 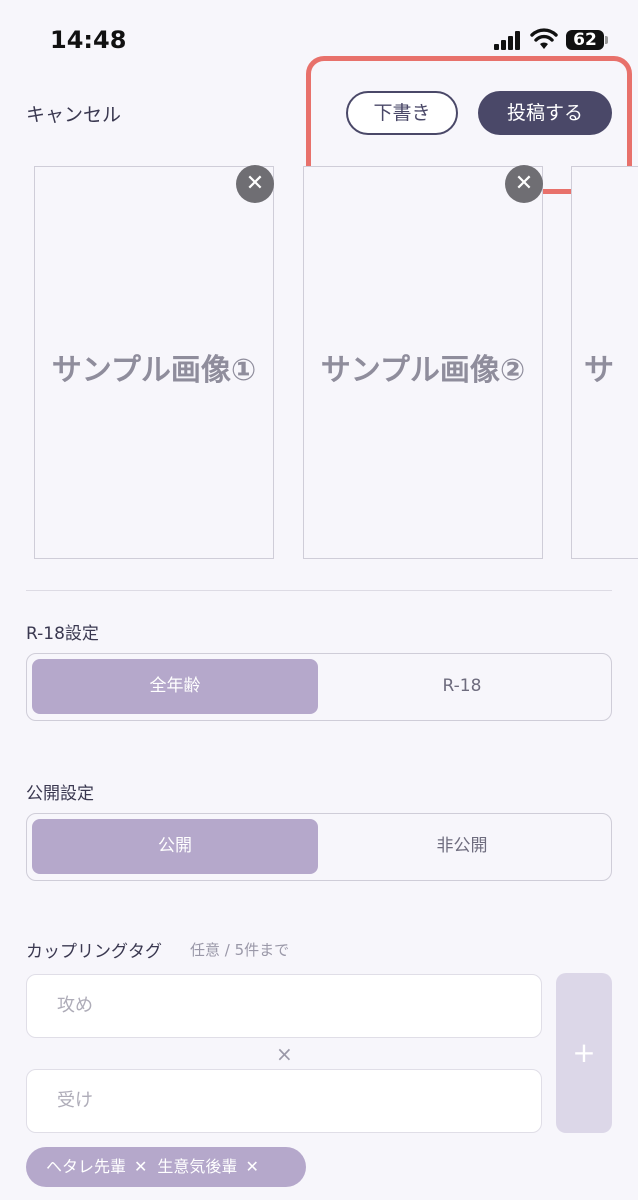 I want to click on visibility-option-private: 非公開, so click(x=462, y=846).